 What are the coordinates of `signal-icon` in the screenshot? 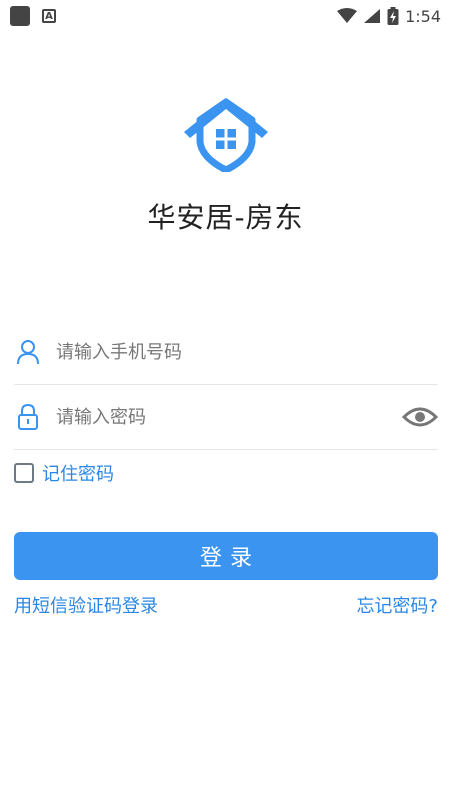 It's located at (372, 16).